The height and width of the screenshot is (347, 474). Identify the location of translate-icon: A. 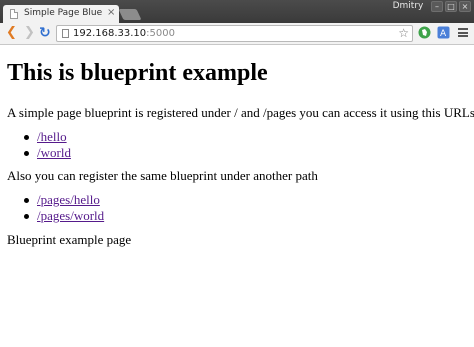
(443, 32).